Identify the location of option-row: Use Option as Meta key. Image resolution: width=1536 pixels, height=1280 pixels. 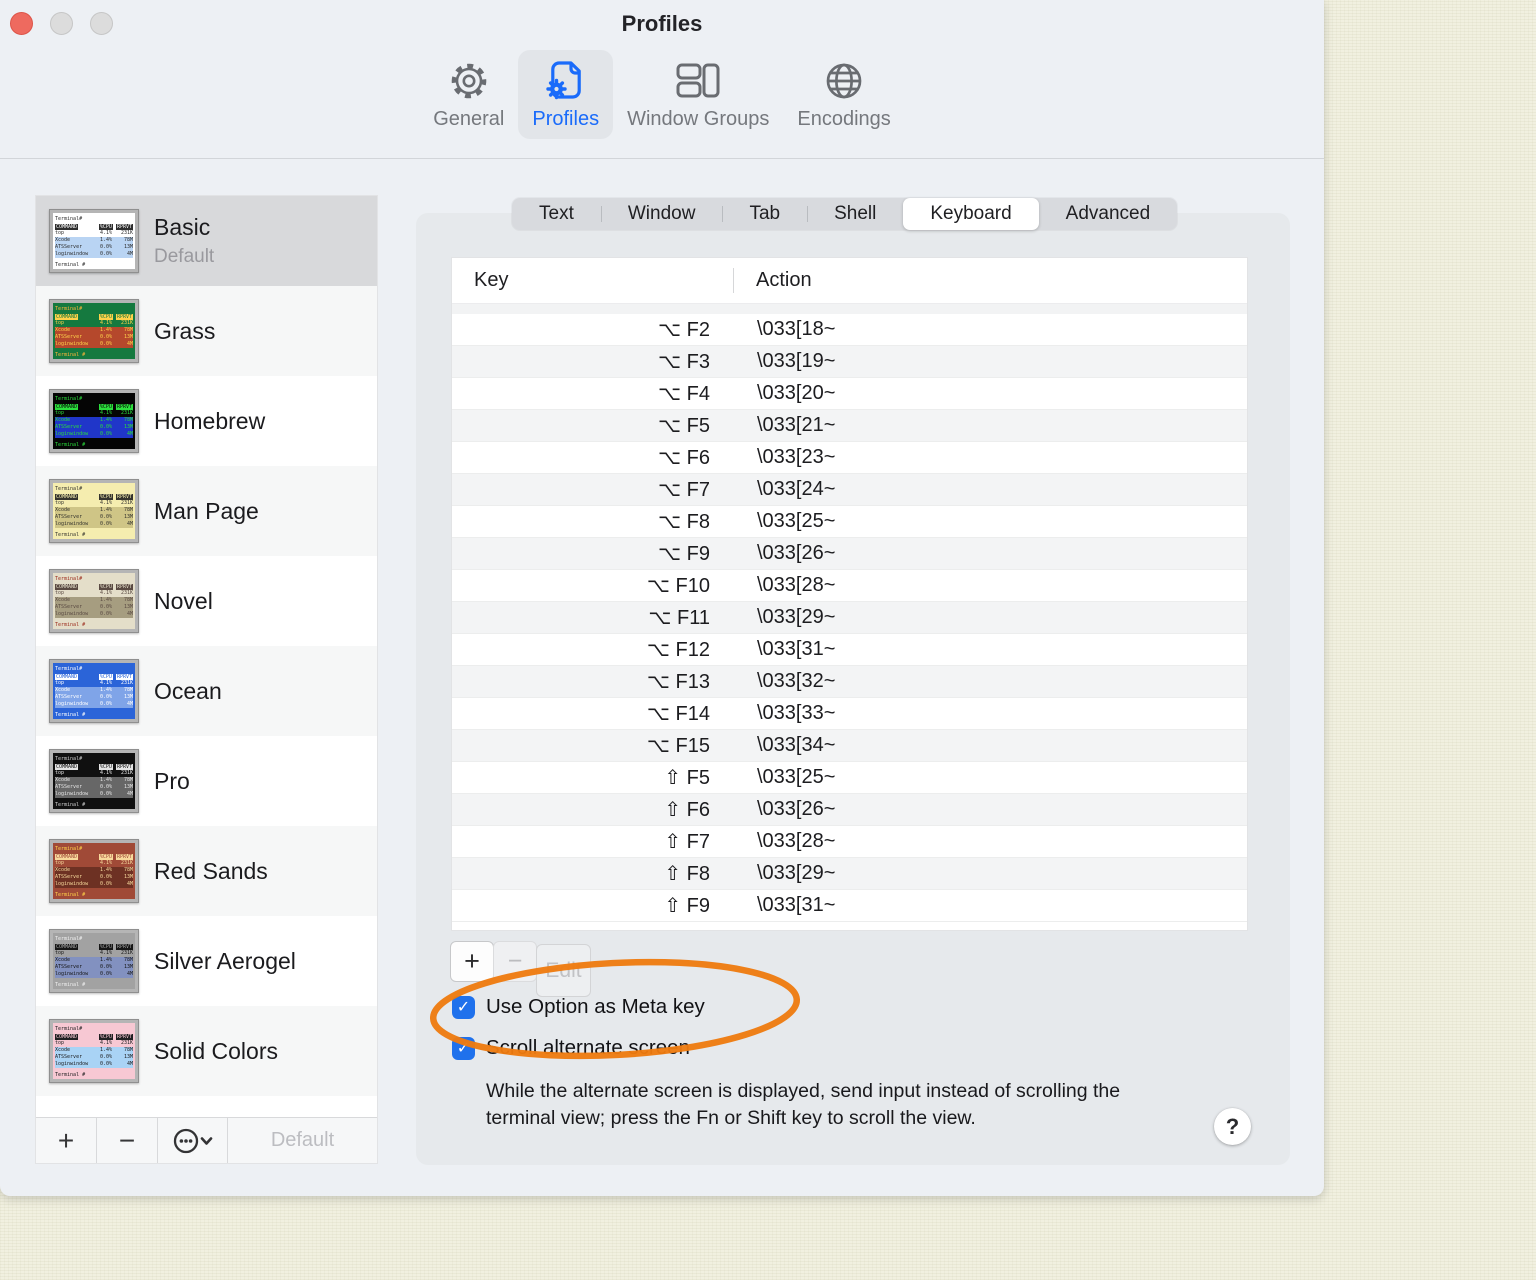
(578, 1007).